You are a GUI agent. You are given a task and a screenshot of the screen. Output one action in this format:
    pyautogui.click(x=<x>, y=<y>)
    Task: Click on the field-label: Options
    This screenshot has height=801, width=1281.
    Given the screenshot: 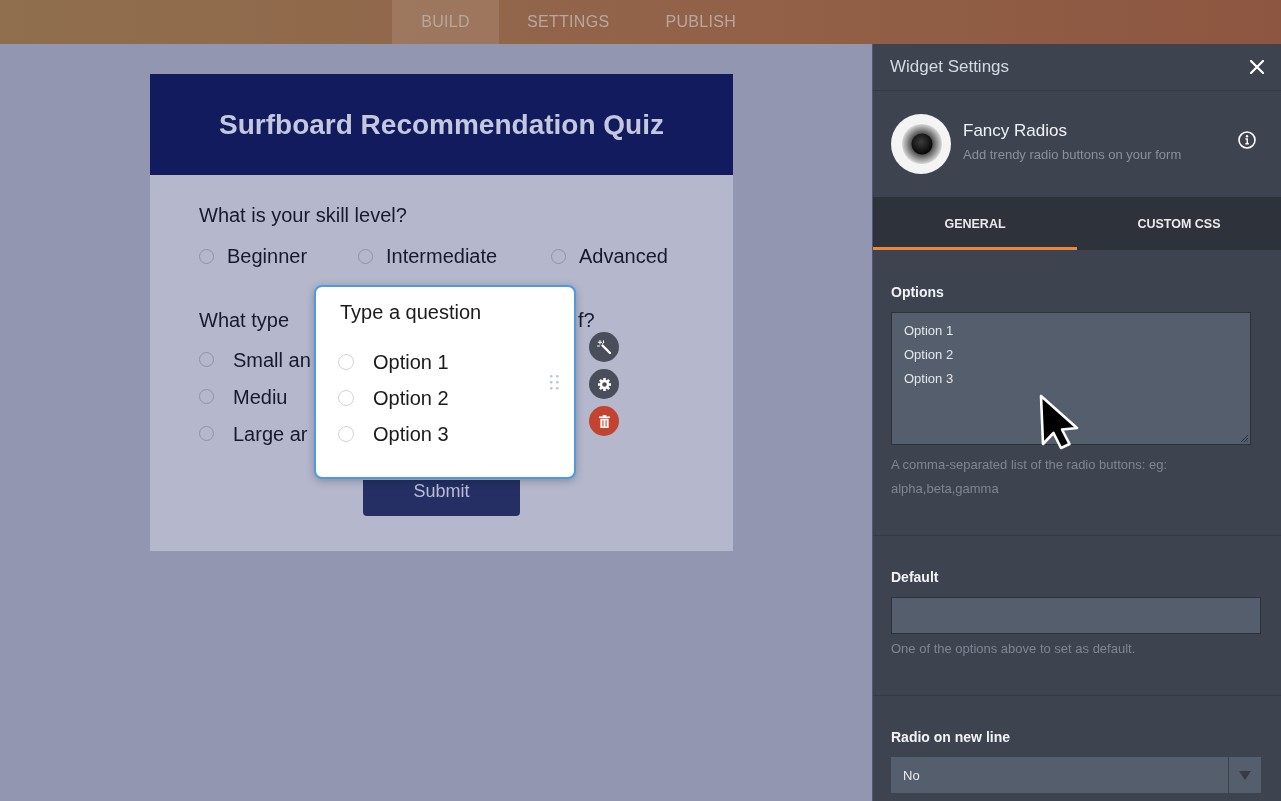 What is the action you would take?
    pyautogui.click(x=918, y=292)
    